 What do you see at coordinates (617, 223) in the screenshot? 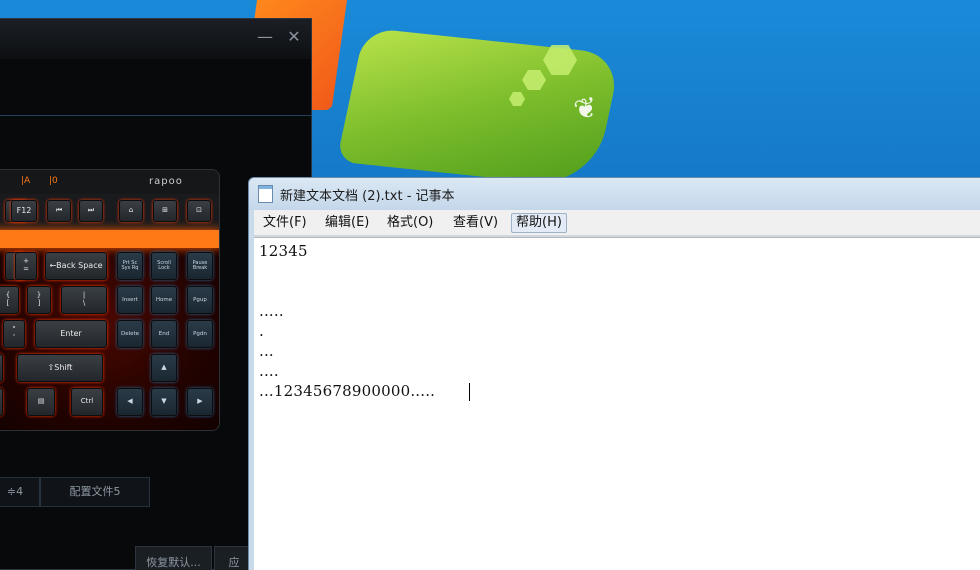
I see `notepad-menubar: 文件(F) 编辑(E) 格式(O) 查看(V) 帮助(H)` at bounding box center [617, 223].